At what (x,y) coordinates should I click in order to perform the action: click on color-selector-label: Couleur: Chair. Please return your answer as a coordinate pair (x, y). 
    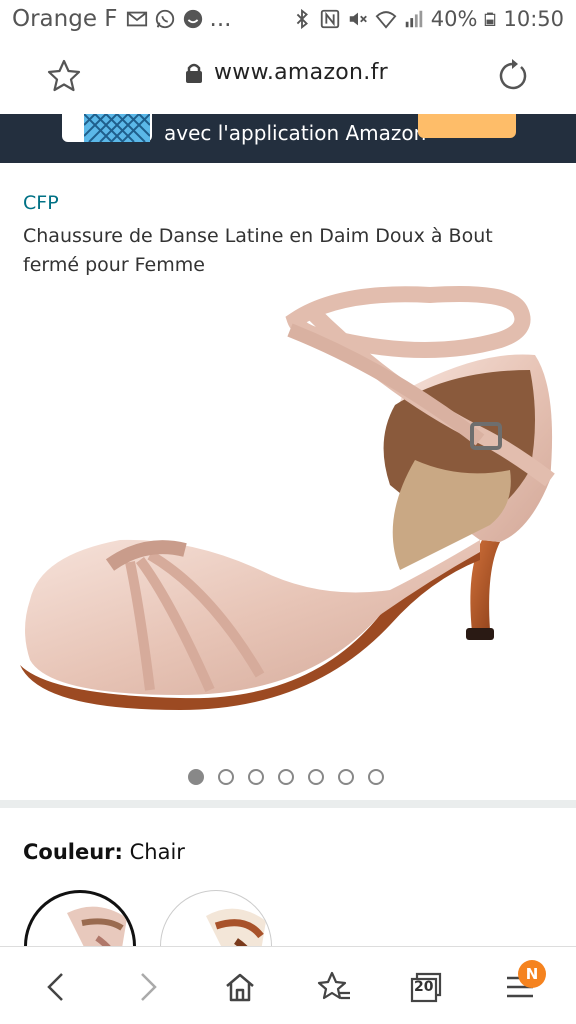
    Looking at the image, I should click on (104, 852).